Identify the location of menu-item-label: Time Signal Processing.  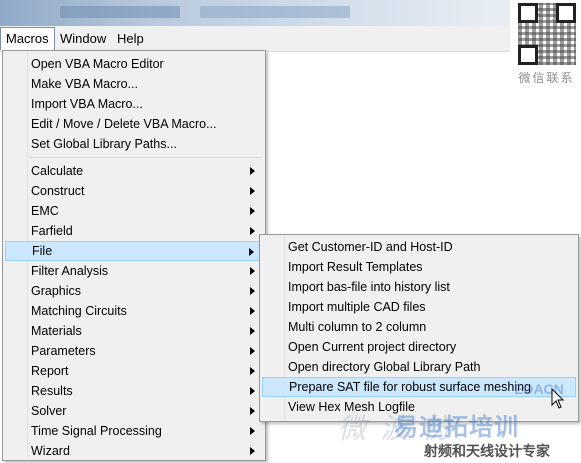
(96, 431).